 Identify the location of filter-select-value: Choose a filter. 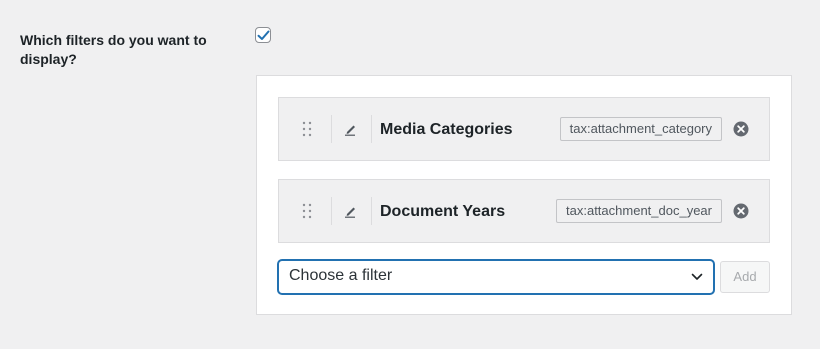
(341, 275).